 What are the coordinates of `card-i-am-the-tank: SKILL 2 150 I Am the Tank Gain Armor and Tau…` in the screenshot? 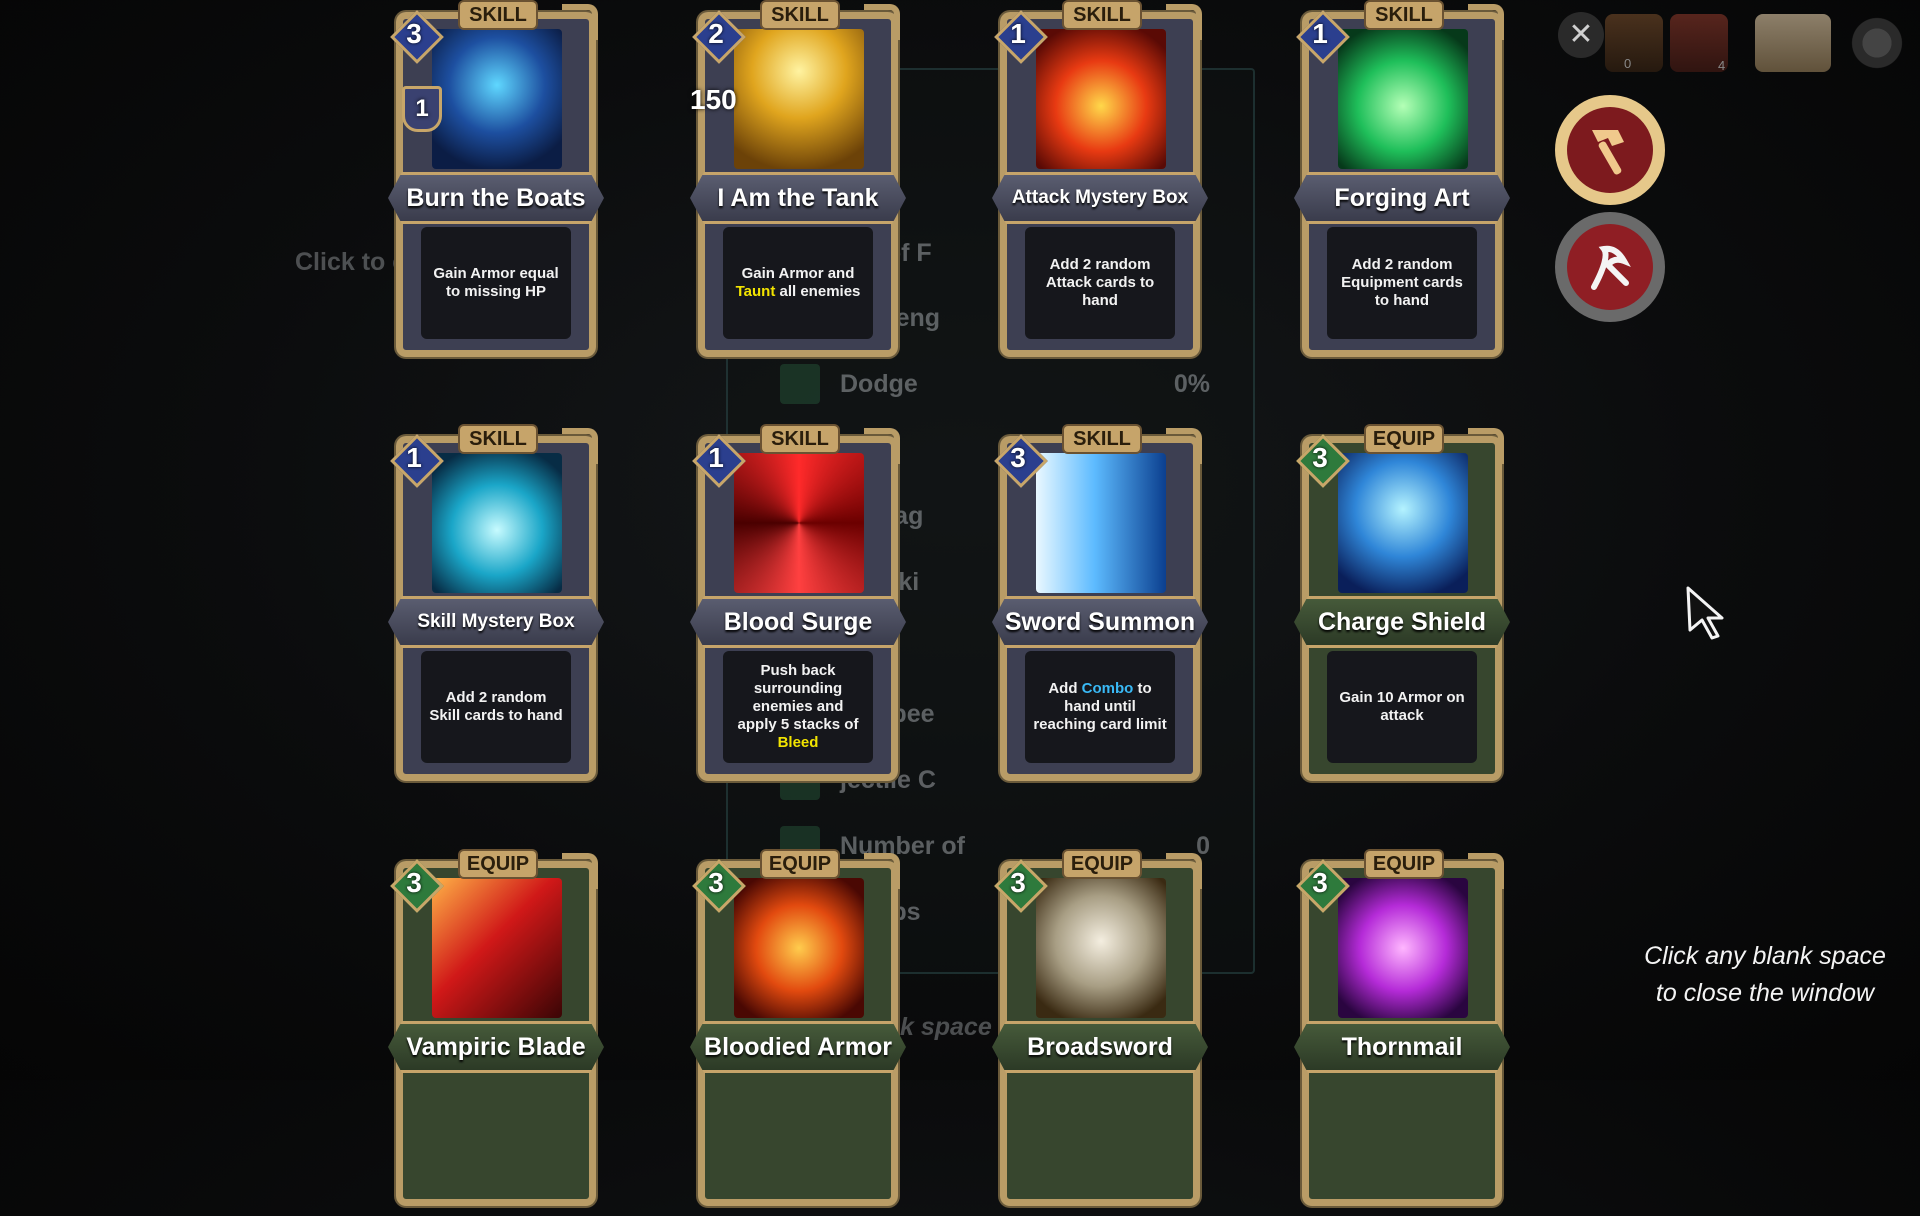 It's located at (798, 184).